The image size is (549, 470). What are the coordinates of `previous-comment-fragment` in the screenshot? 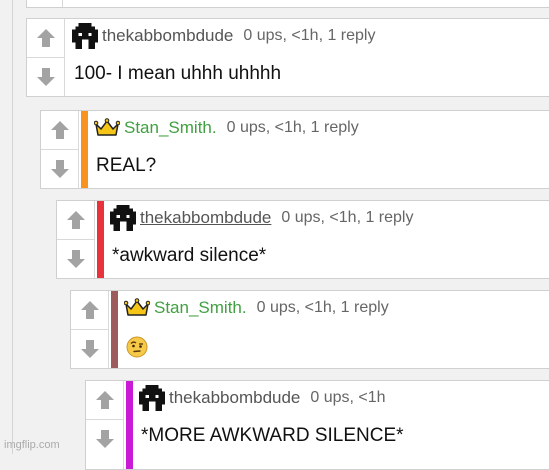 It's located at (287, 4).